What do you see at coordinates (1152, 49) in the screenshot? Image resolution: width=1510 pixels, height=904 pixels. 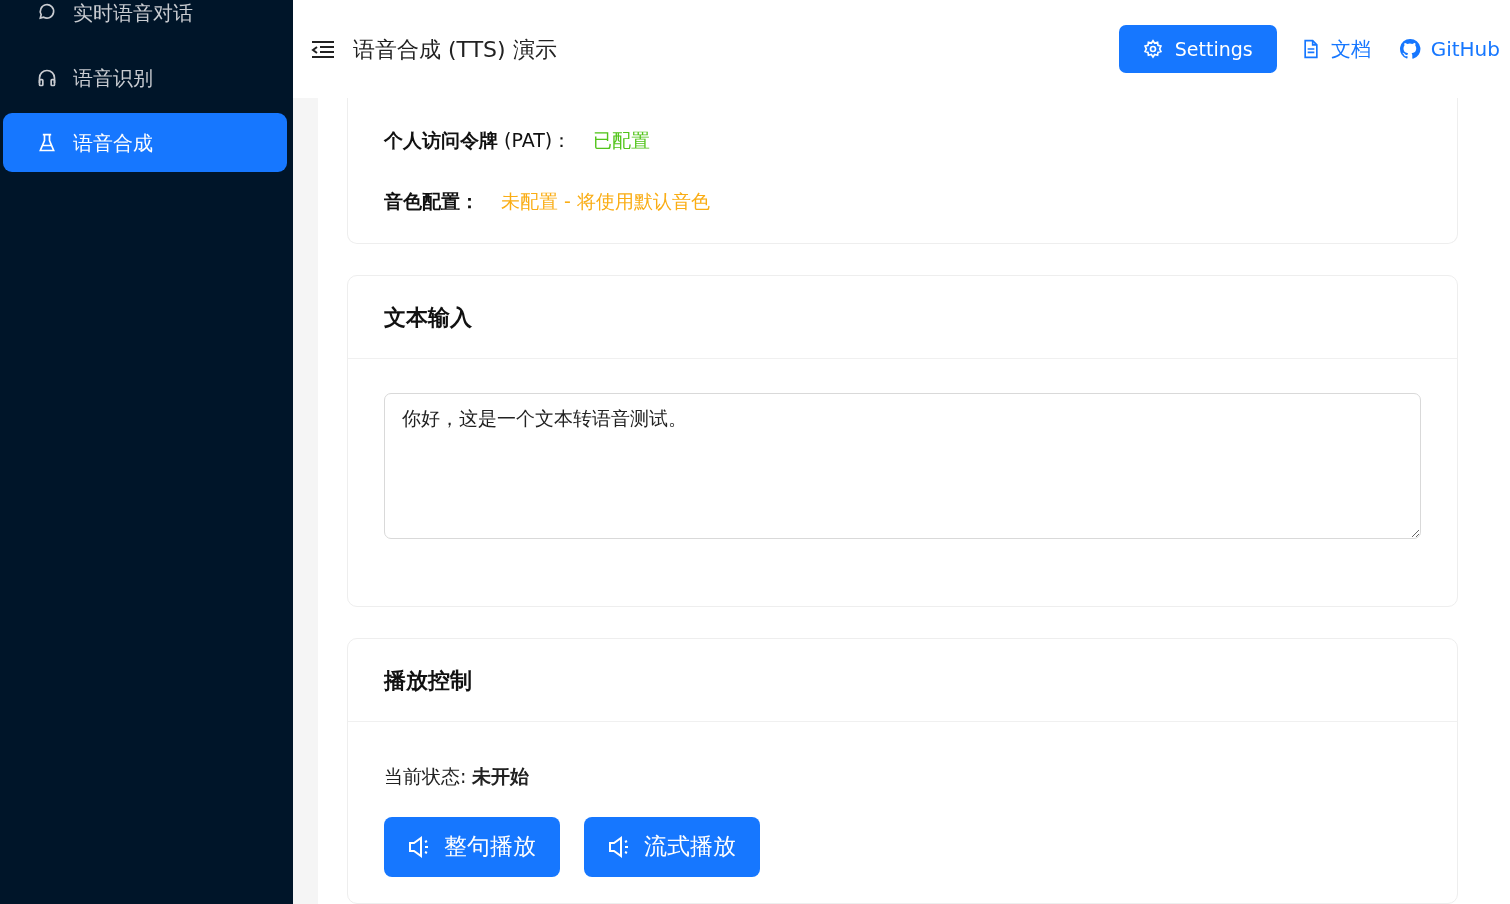 I see `settings-icon` at bounding box center [1152, 49].